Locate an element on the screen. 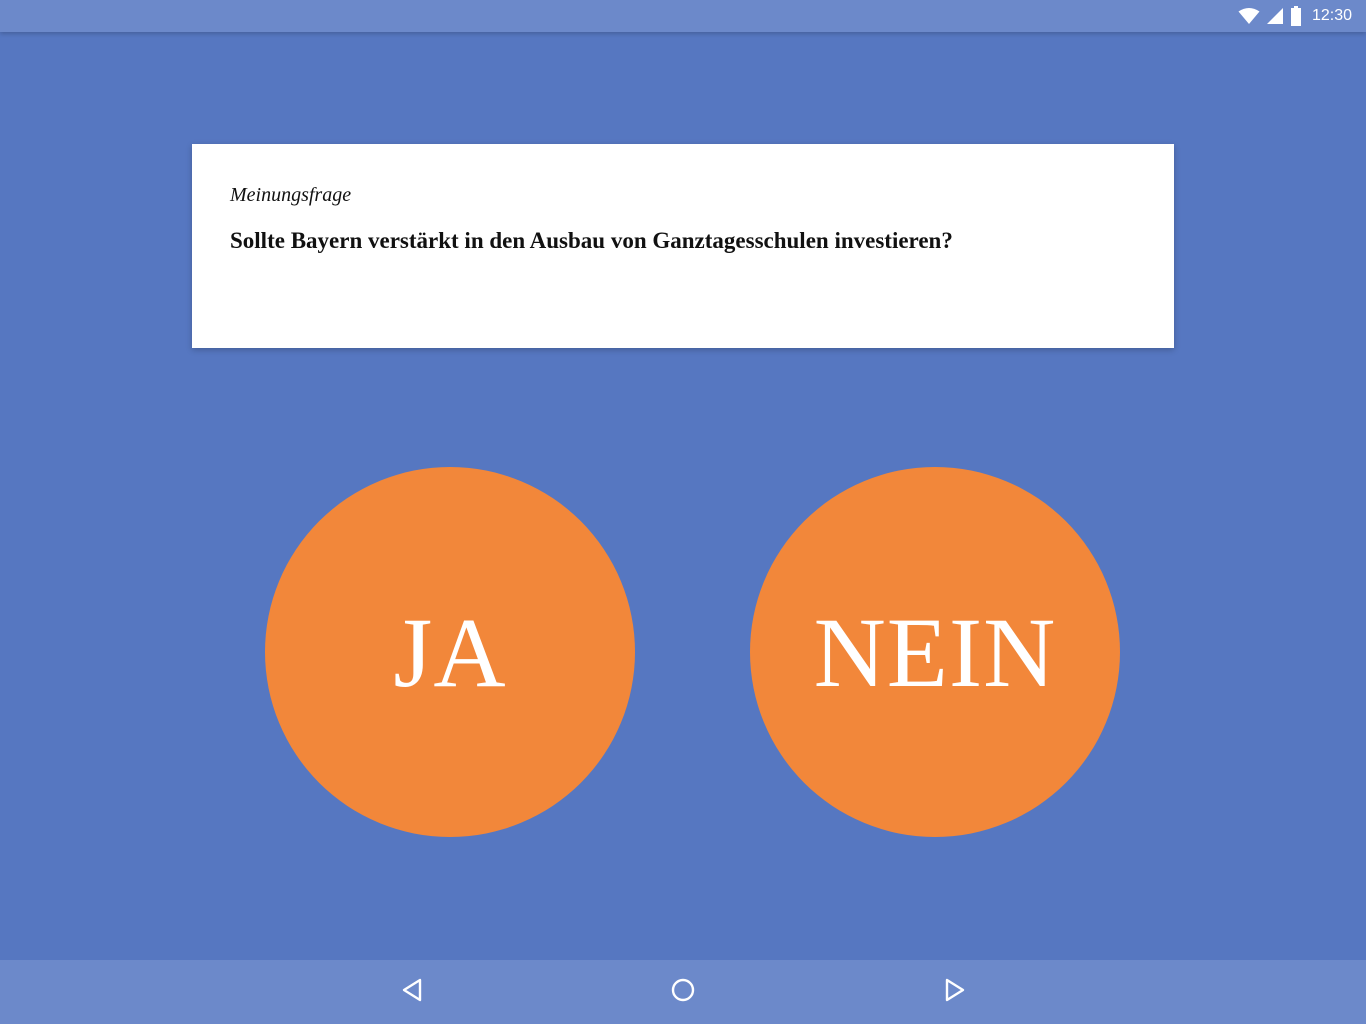 This screenshot has height=1024, width=1366. battery-icon is located at coordinates (1296, 16).